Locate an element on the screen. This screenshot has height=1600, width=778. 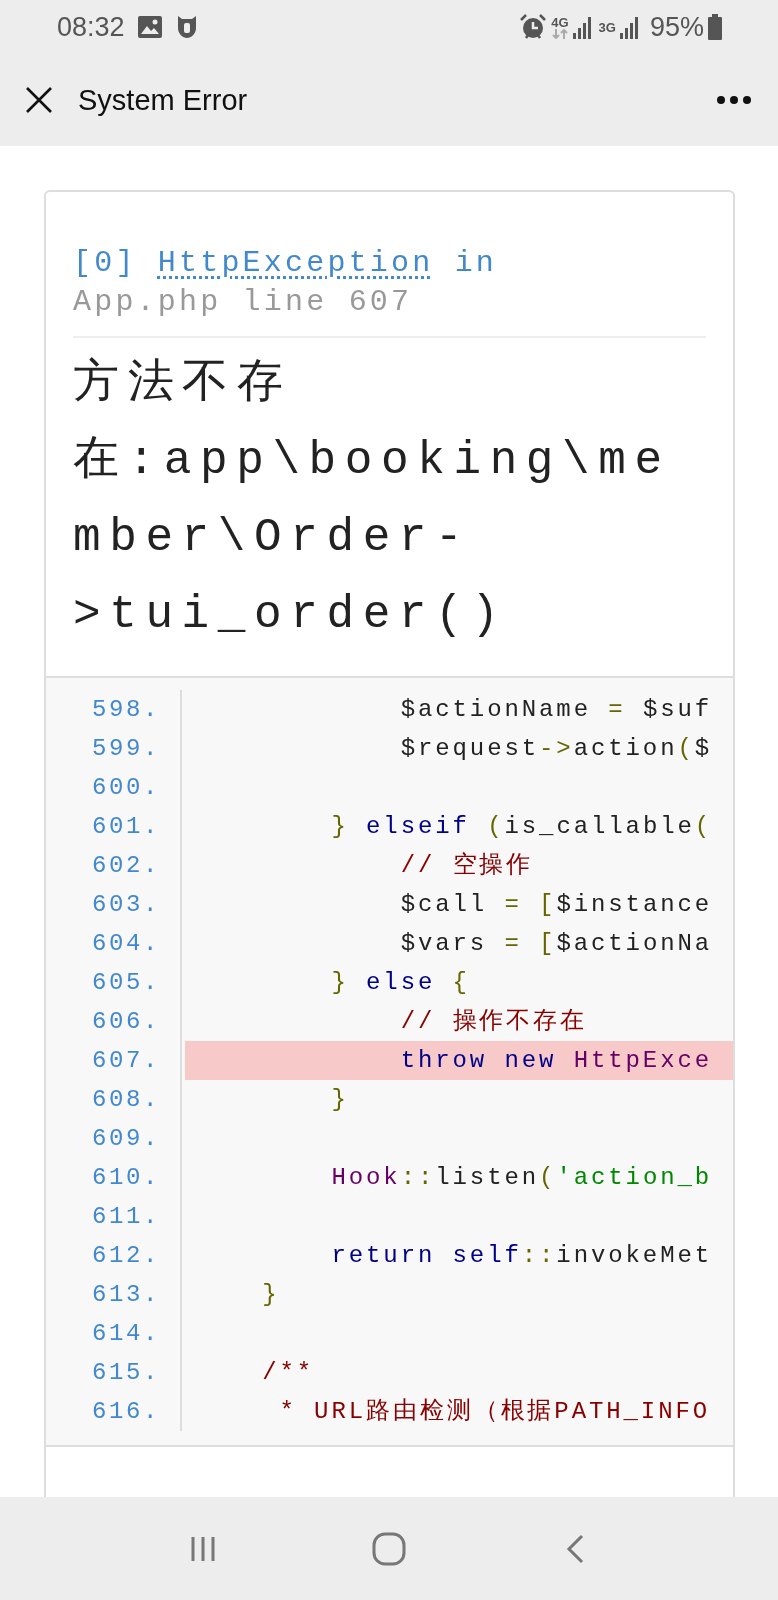
line-number: 610. is located at coordinates (126, 1178).